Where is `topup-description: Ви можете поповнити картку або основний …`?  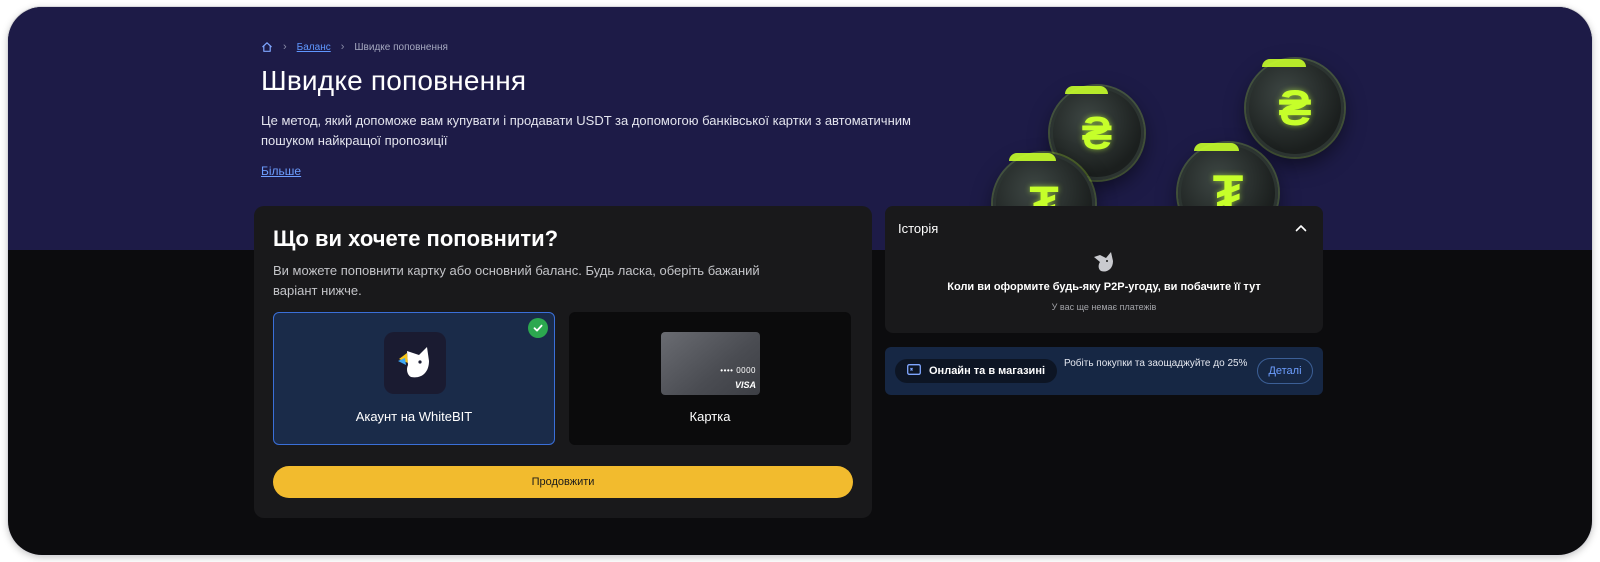
topup-description: Ви можете поповнити картку або основний … is located at coordinates (516, 280).